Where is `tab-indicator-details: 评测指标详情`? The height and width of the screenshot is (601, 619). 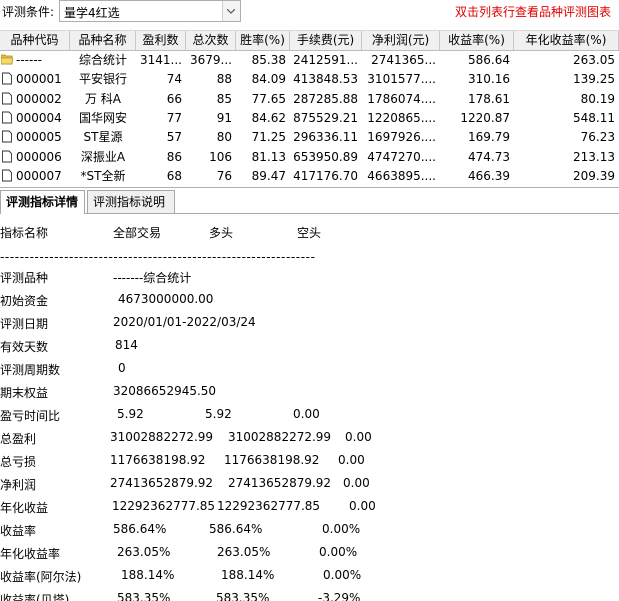 tab-indicator-details: 评测指标详情 is located at coordinates (42, 202).